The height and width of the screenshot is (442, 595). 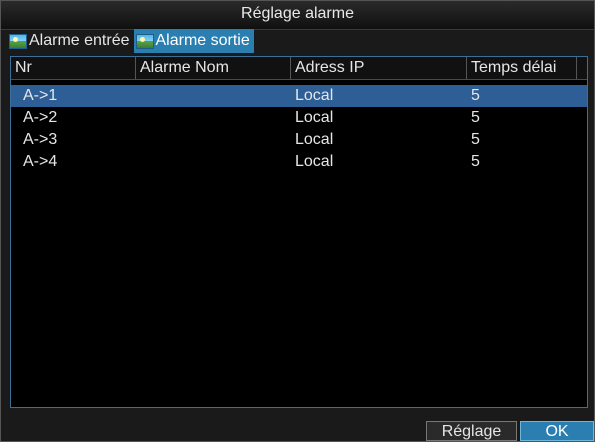 I want to click on tab-alarme-entree: Alarme entrée, so click(x=70, y=41).